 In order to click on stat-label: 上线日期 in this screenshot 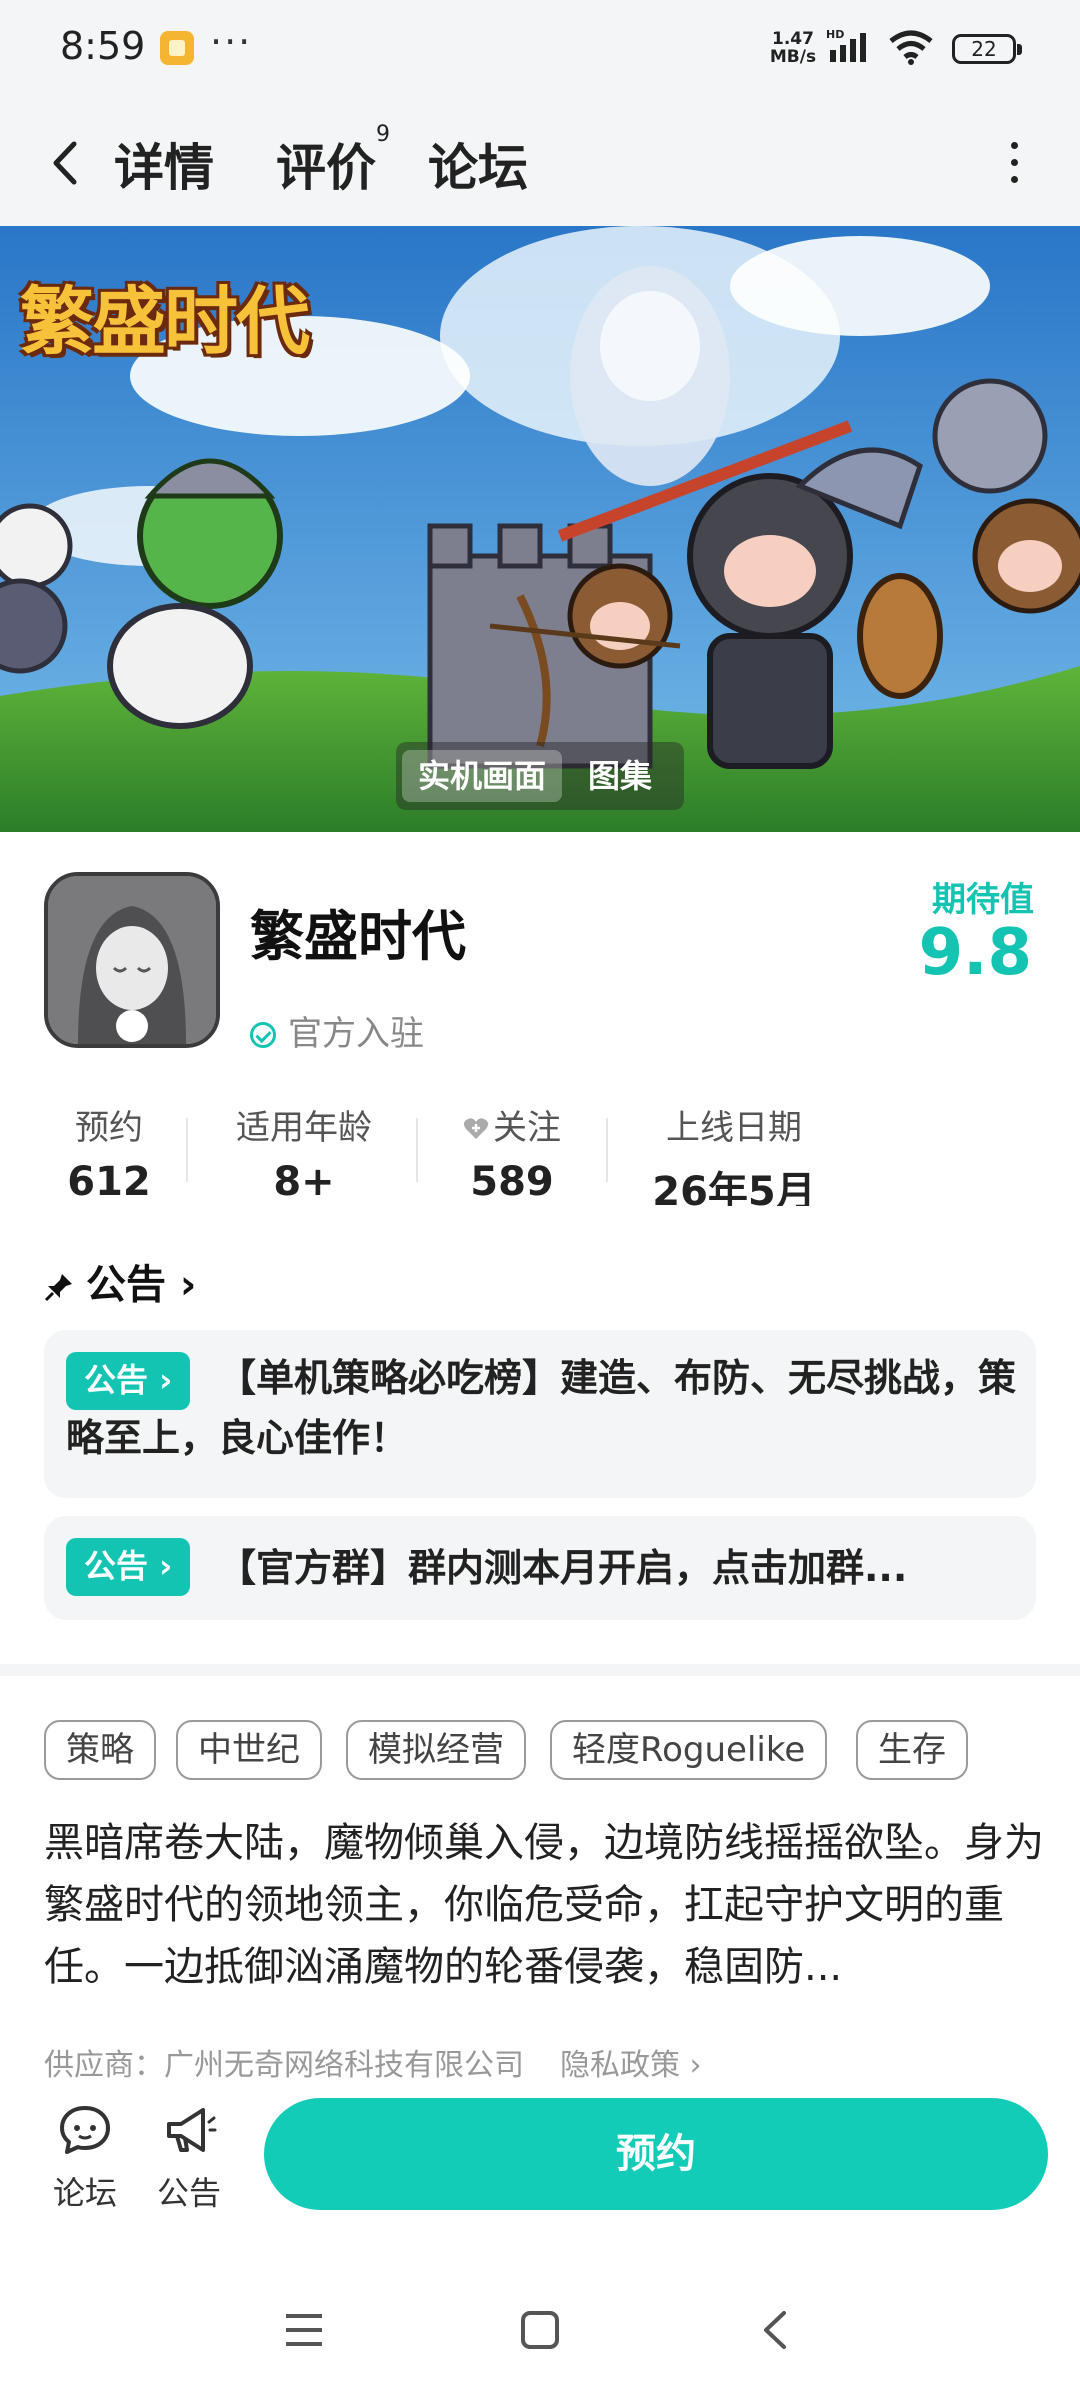, I will do `click(734, 1128)`.